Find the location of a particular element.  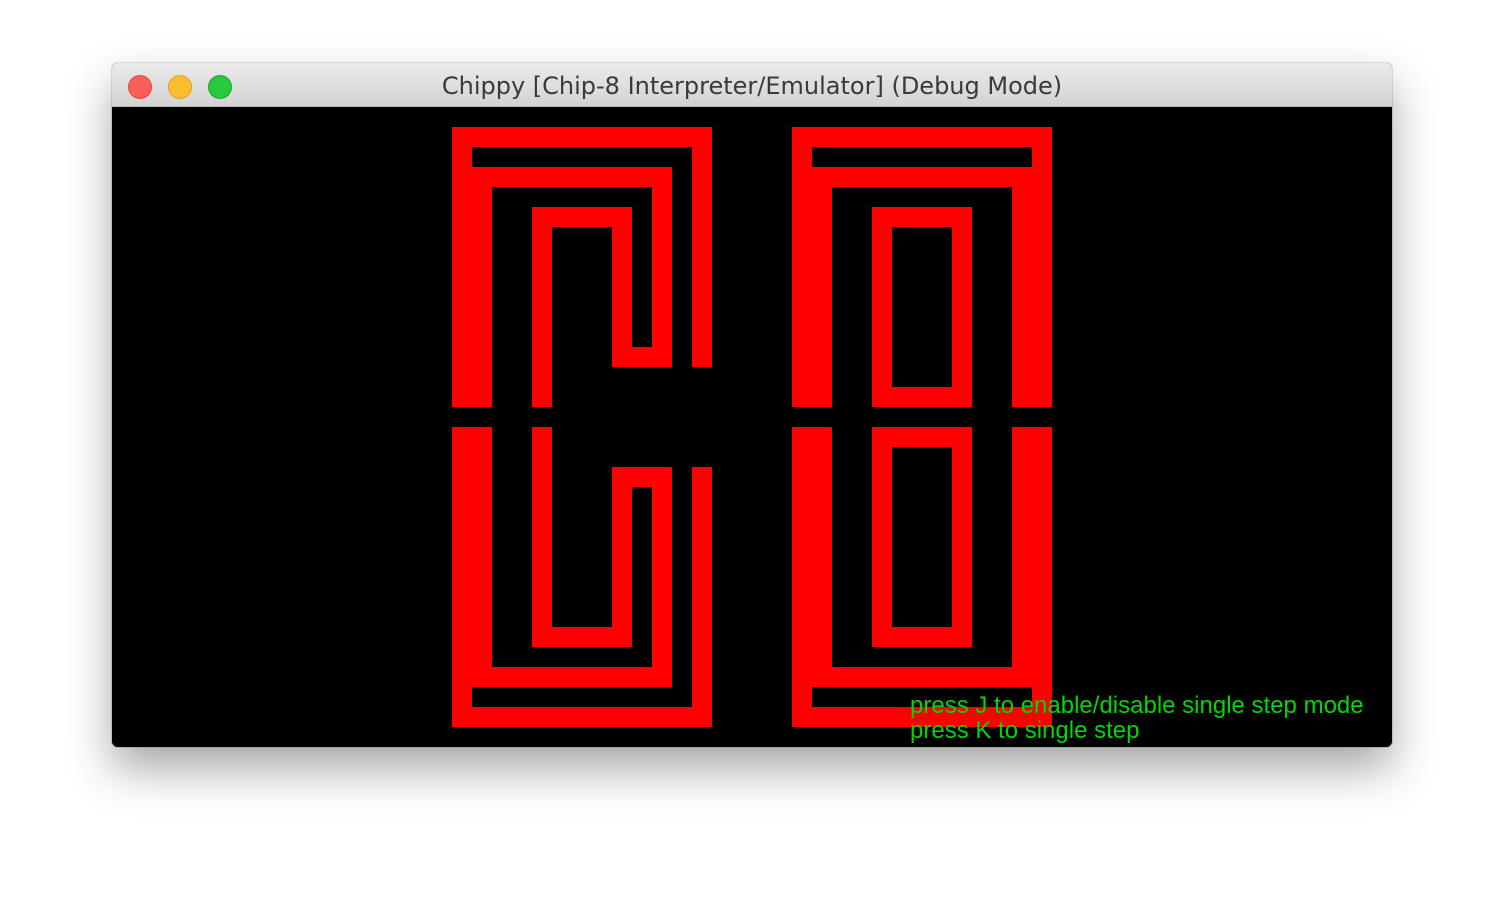

debug-help-line-single-step: press K to single step is located at coordinates (1025, 730).